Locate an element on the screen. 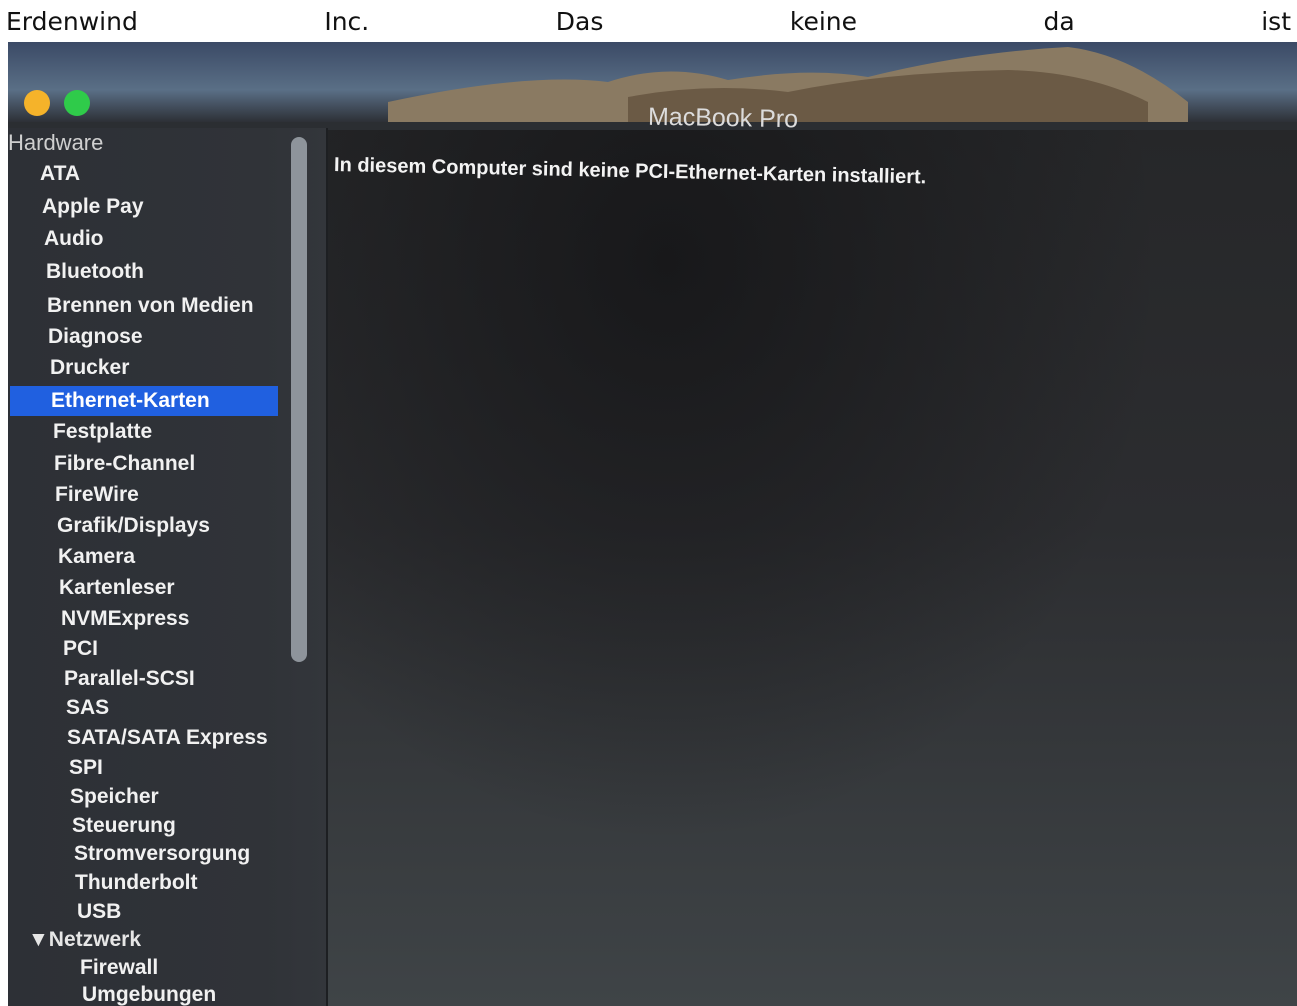 This screenshot has width=1297, height=1006. caption-word: Das is located at coordinates (579, 21).